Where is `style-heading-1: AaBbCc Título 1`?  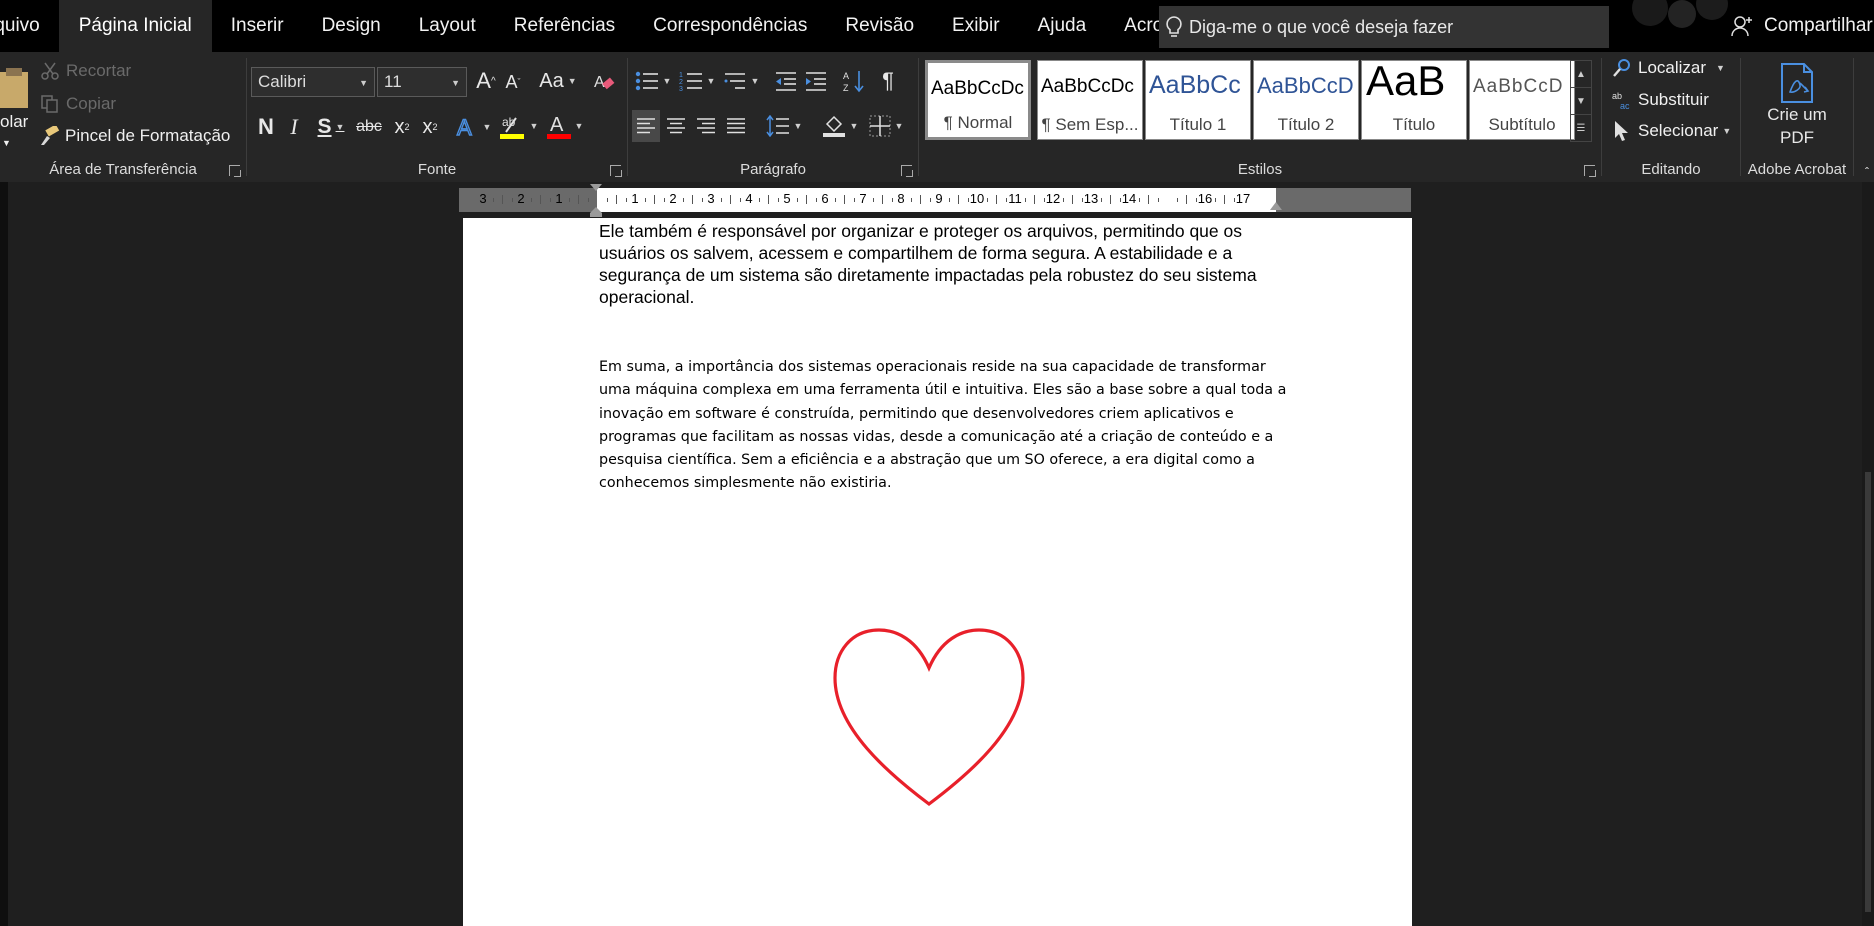
style-heading-1: AaBbCc Título 1 is located at coordinates (1198, 100).